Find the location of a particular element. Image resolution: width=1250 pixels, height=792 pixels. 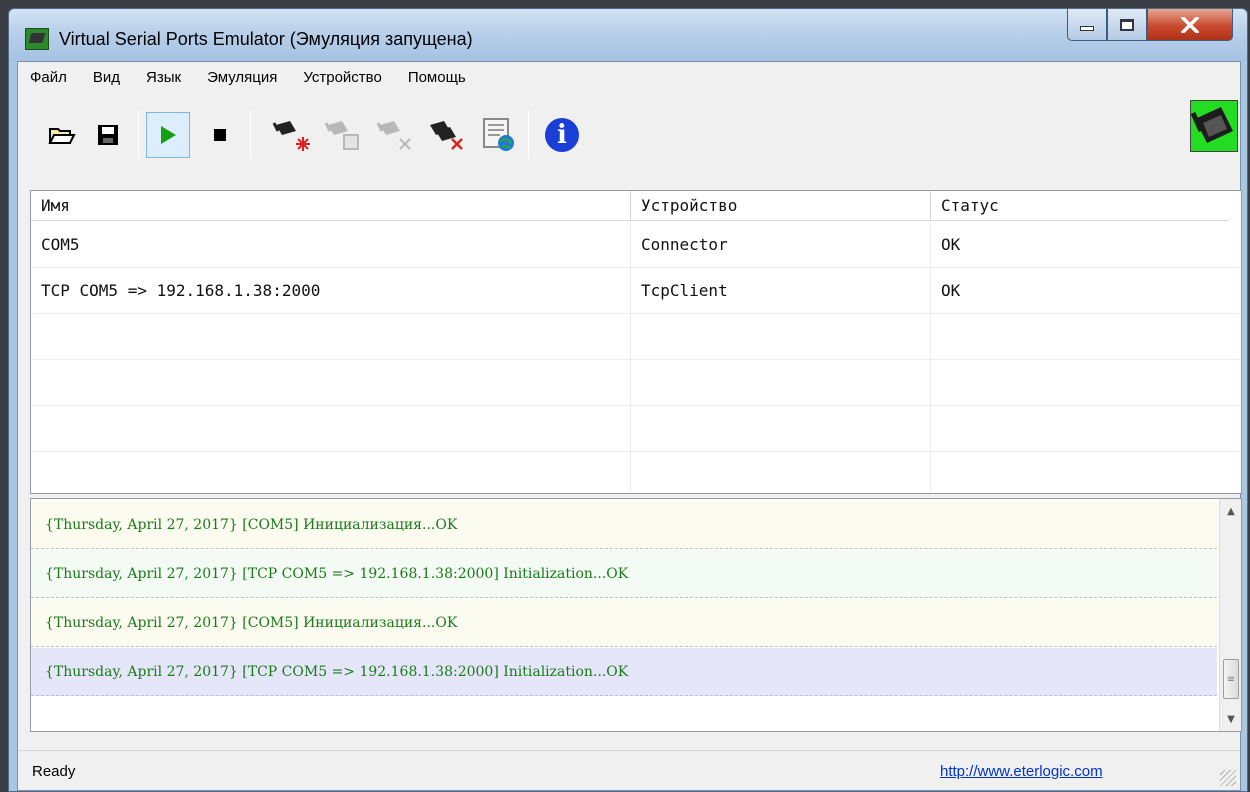

menu-bar: Файл Вид Язык Эмуляция Устройство Помощь is located at coordinates (629, 77).